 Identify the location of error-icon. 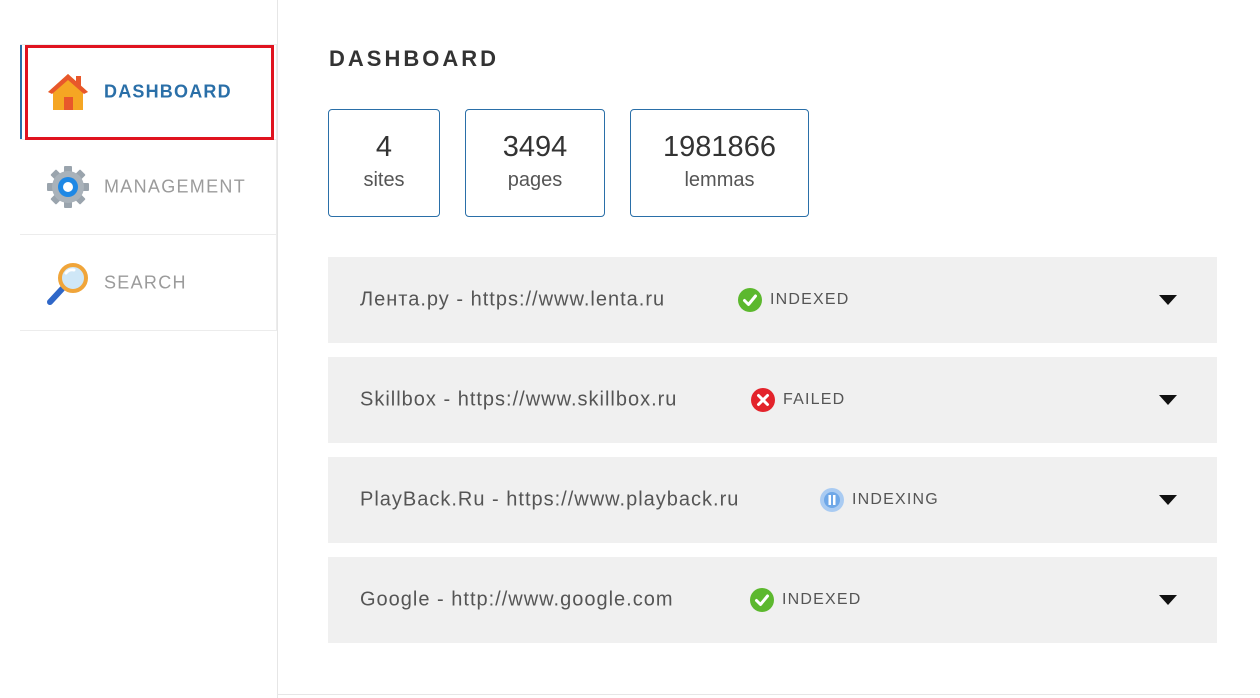
(763, 400).